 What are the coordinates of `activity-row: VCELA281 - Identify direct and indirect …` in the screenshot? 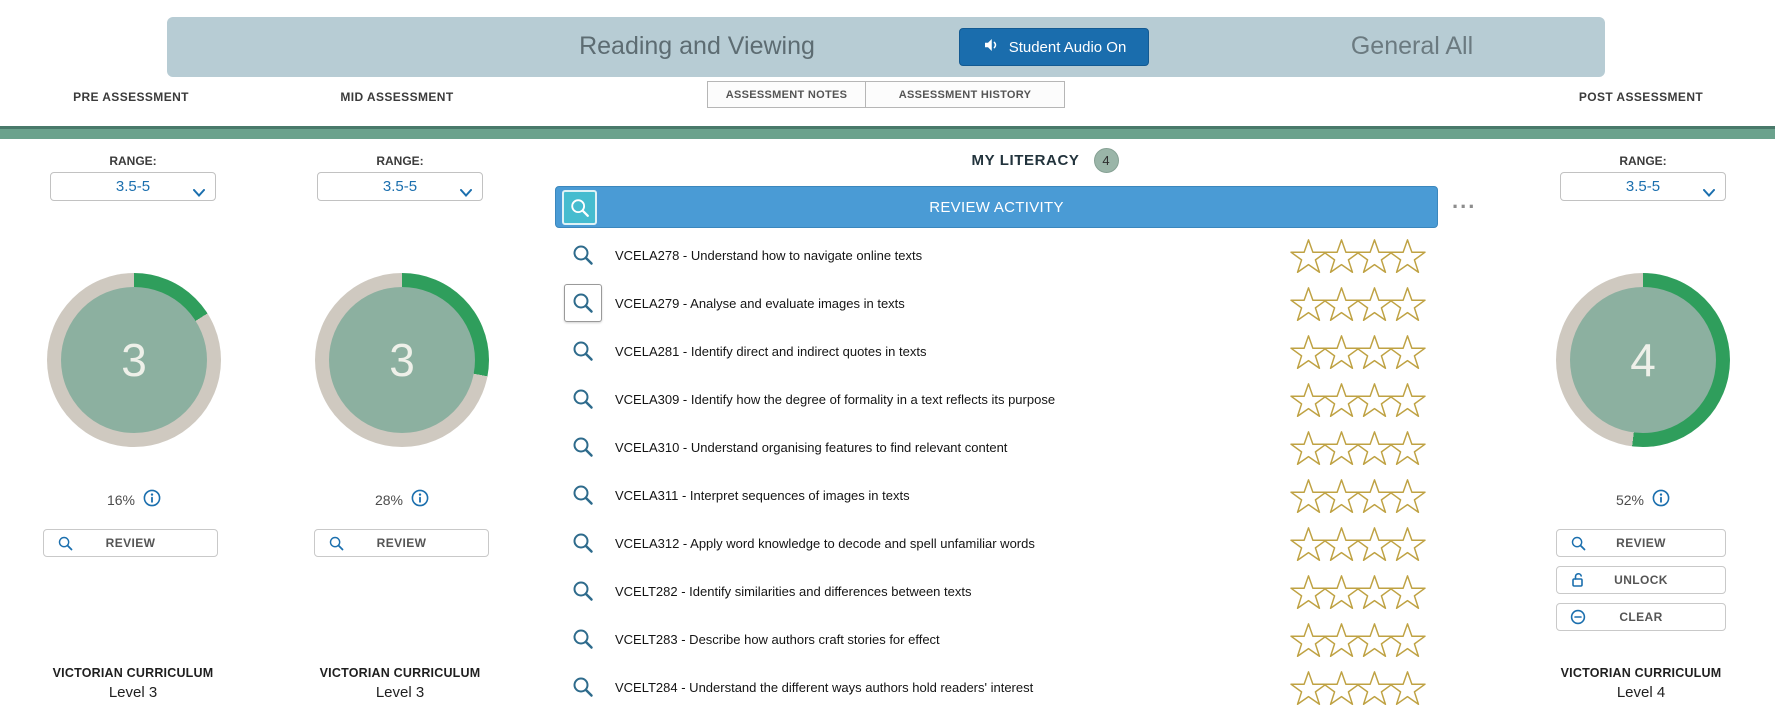 It's located at (1045, 351).